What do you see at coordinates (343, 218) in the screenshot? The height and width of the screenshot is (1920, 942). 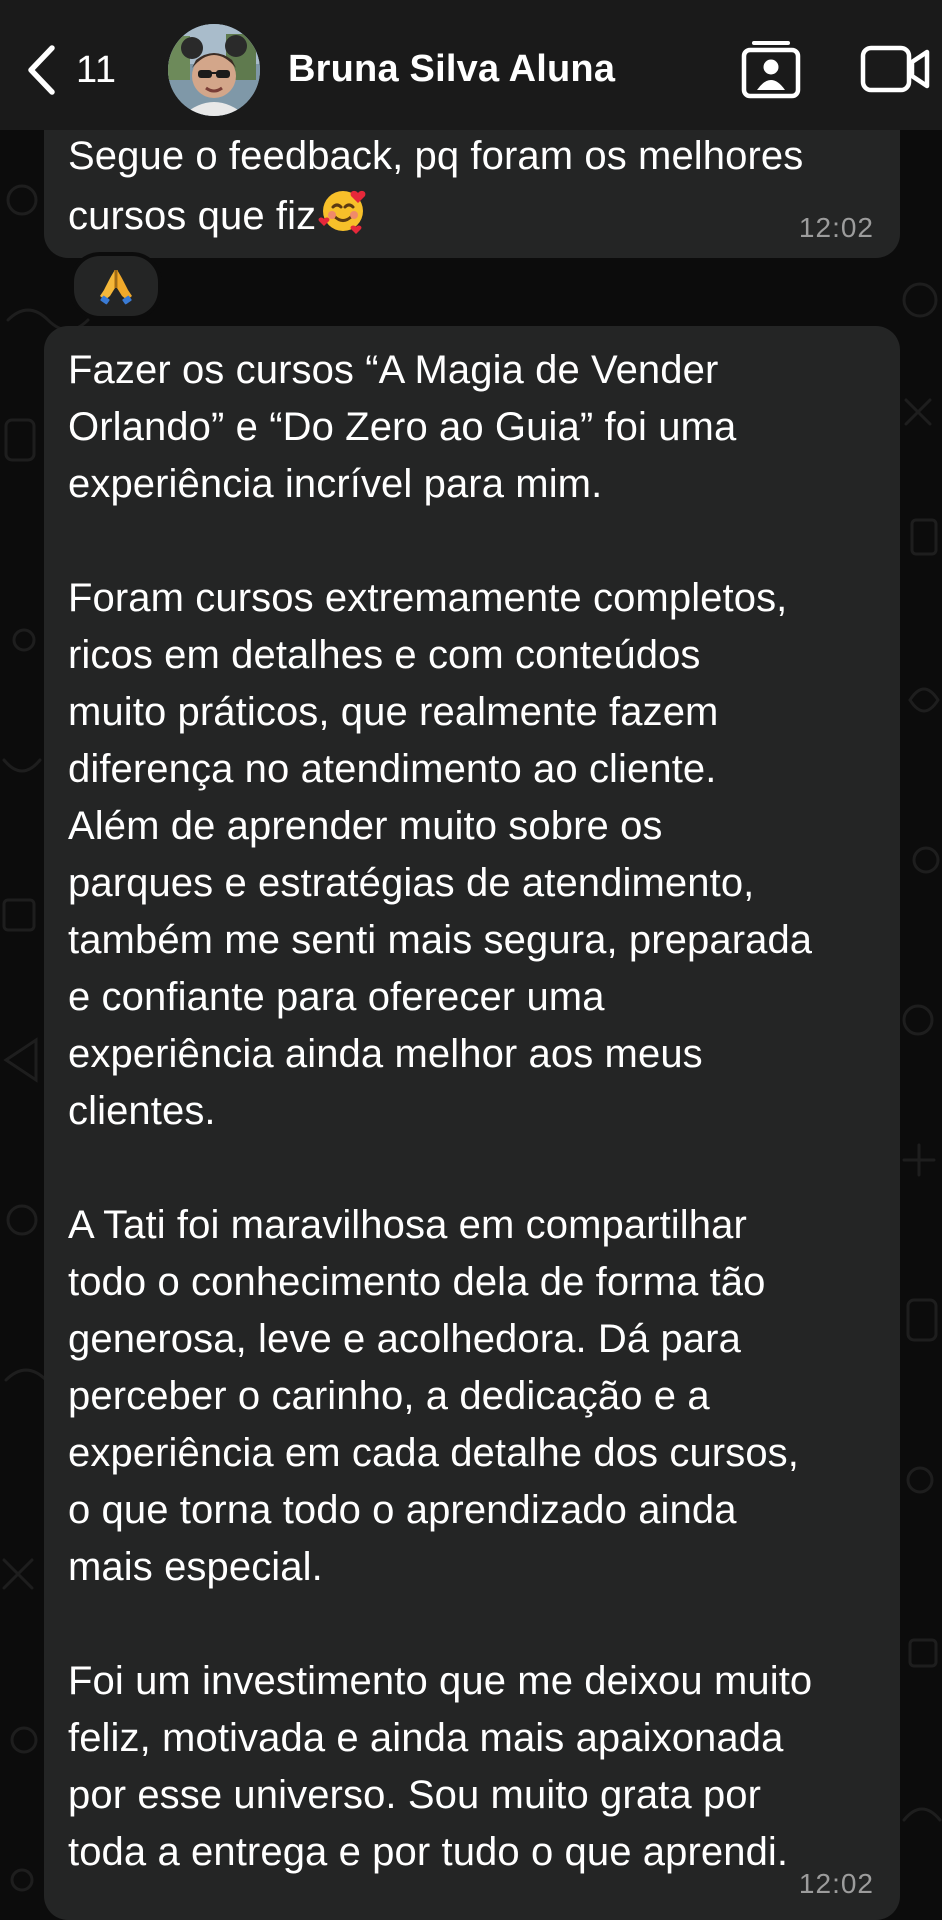 I see `smiling-face-with-hearts-icon` at bounding box center [343, 218].